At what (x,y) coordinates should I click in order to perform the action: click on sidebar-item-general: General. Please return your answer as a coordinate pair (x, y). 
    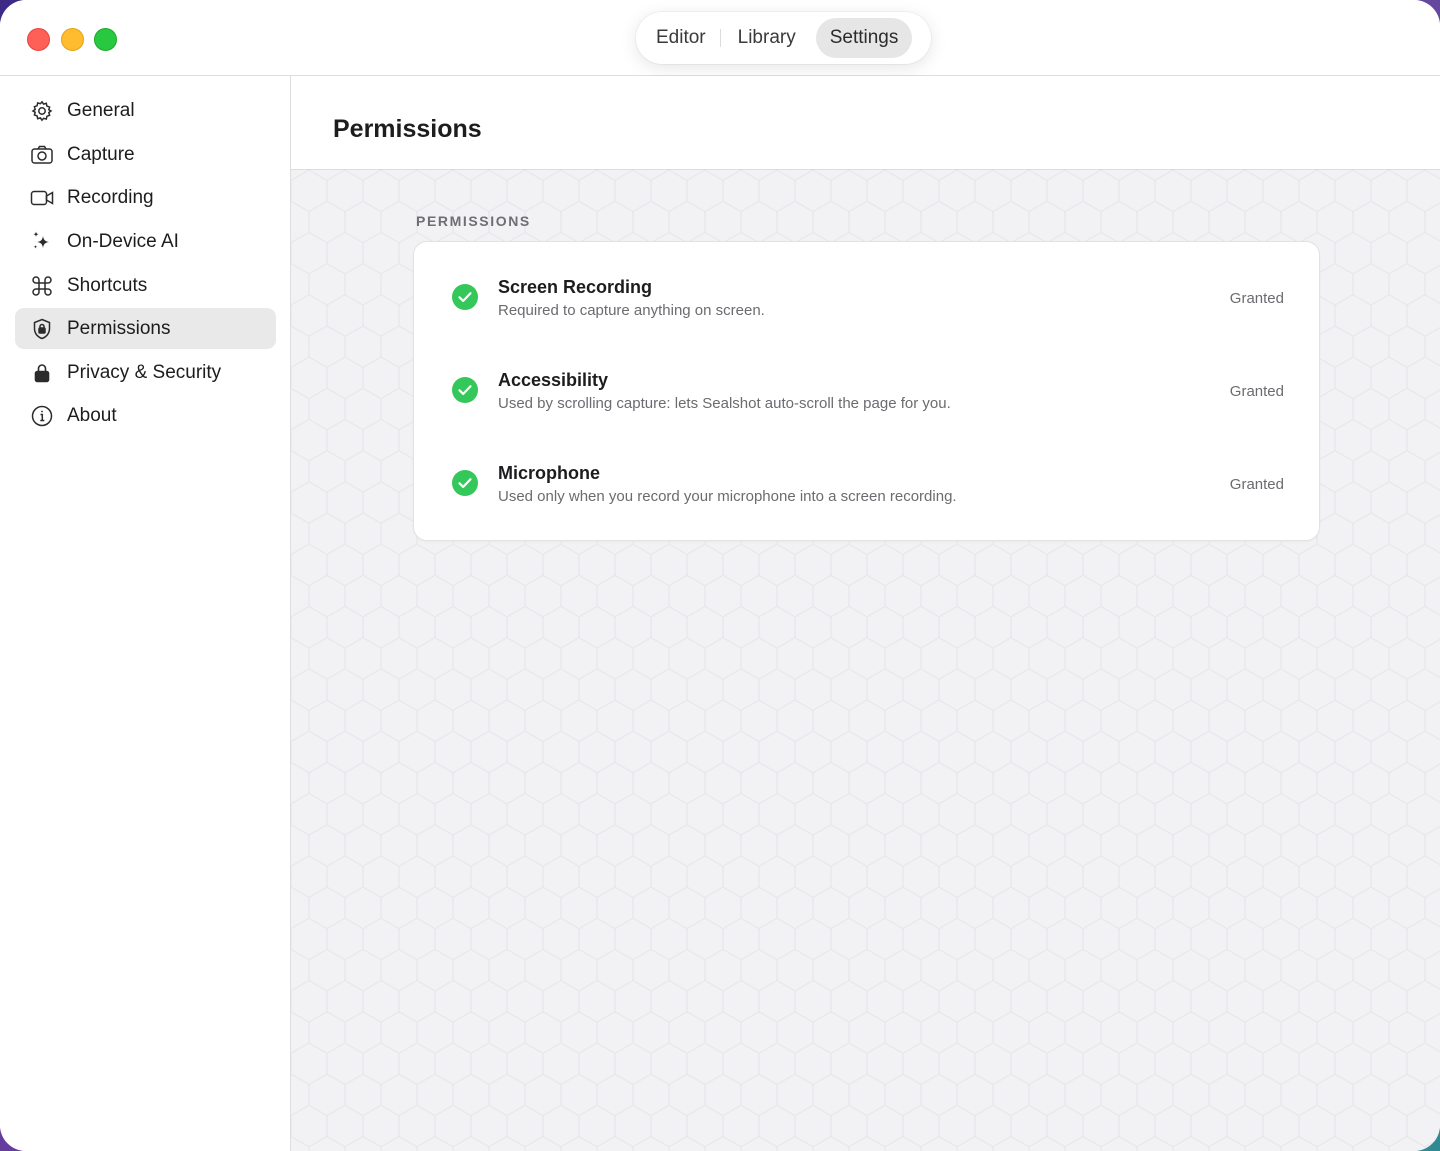
    Looking at the image, I should click on (145, 110).